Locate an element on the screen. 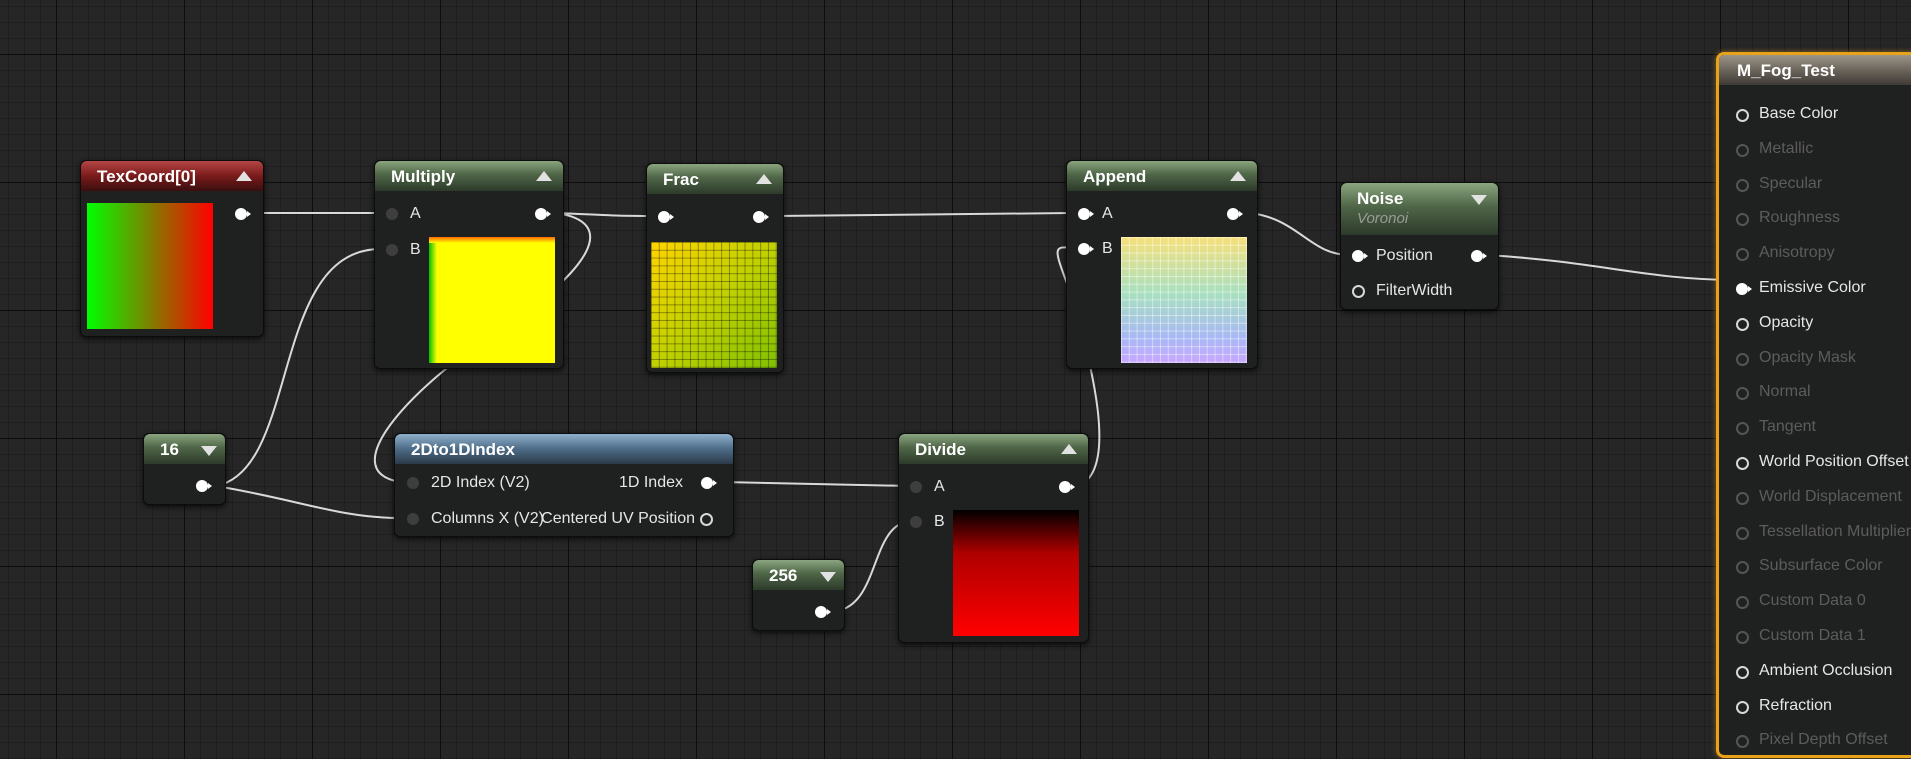 The image size is (1911, 759). material-input-row: Ambient Occlusion is located at coordinates (1815, 676).